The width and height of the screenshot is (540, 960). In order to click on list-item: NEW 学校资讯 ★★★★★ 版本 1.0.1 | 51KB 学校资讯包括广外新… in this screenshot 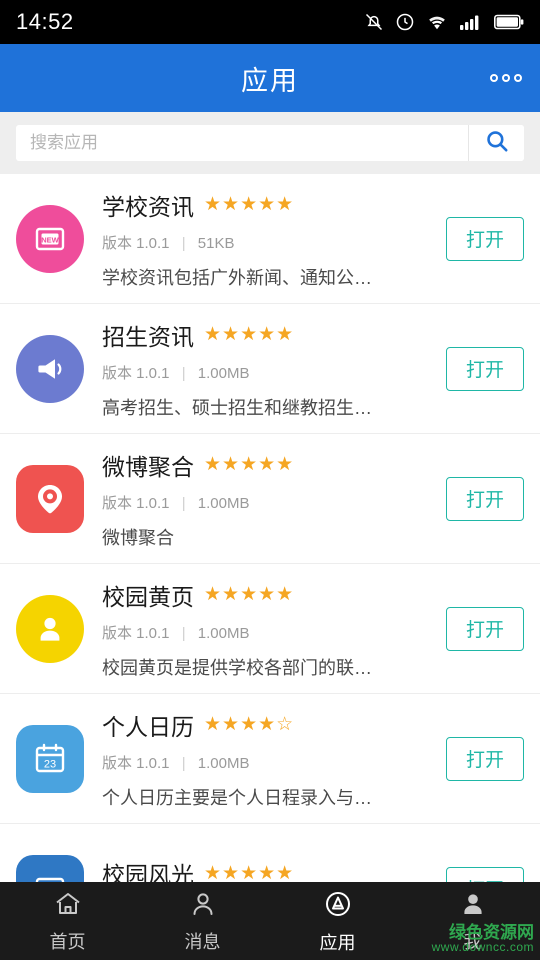, I will do `click(270, 239)`.